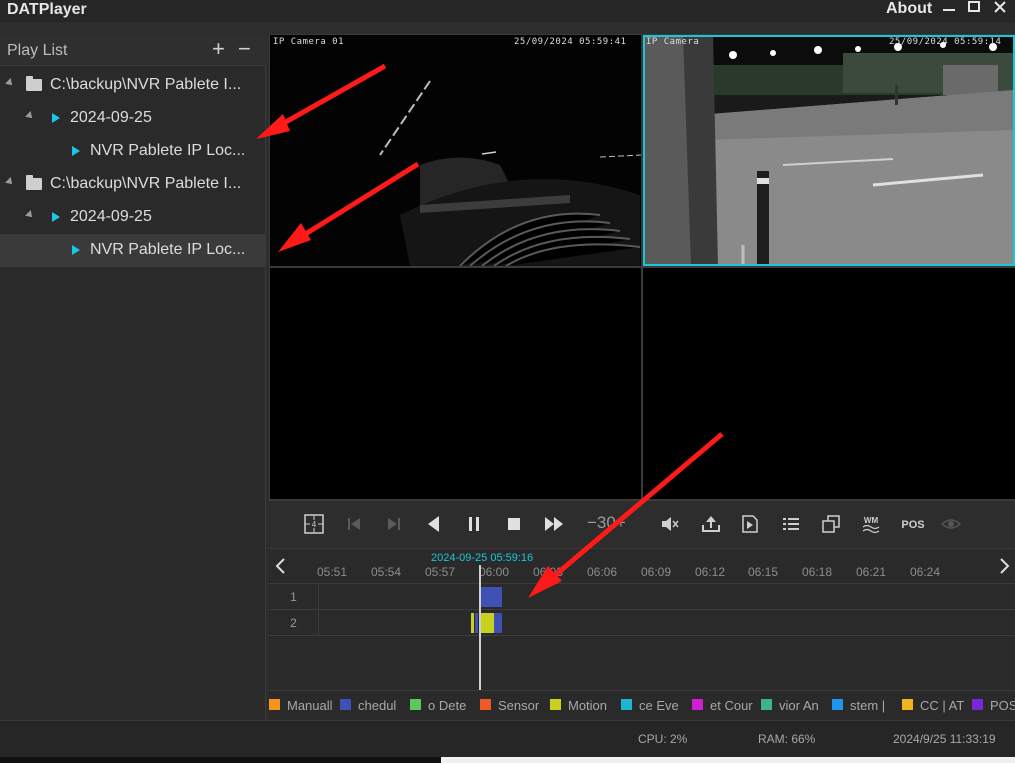 The width and height of the screenshot is (1015, 763). What do you see at coordinates (519, 705) in the screenshot?
I see `legend-label: Sensor` at bounding box center [519, 705].